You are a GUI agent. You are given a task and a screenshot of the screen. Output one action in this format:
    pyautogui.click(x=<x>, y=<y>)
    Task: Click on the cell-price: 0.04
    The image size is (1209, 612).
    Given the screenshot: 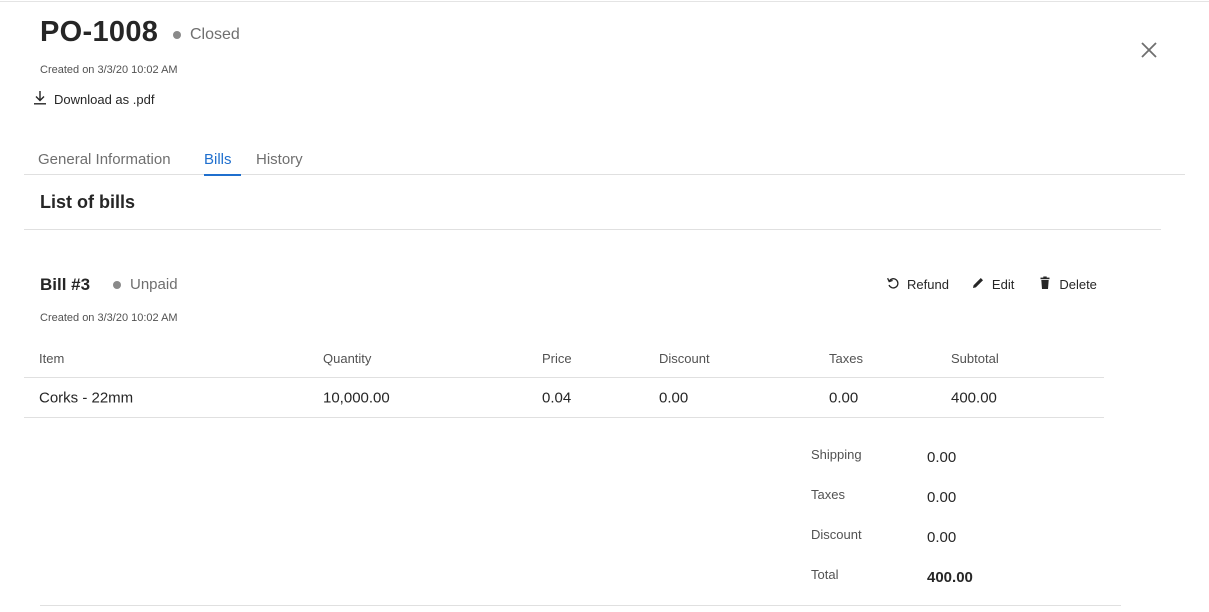 What is the action you would take?
    pyautogui.click(x=557, y=397)
    